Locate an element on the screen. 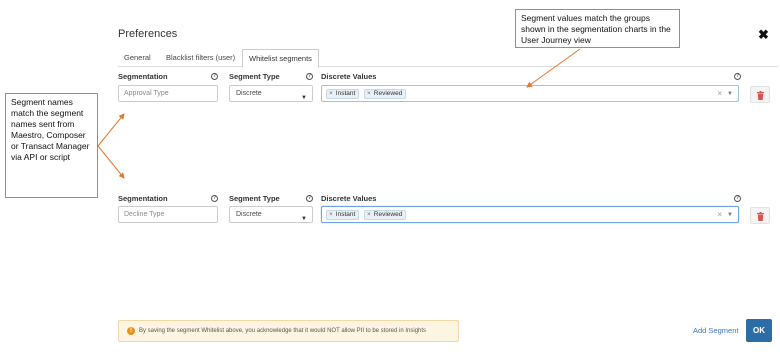 This screenshot has height=354, width=780. close-icon: ✖ is located at coordinates (763, 34).